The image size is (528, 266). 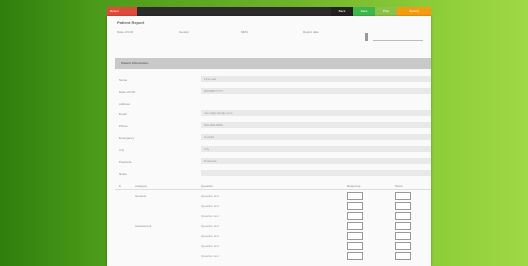 I want to click on back-button: Back, so click(x=342, y=11).